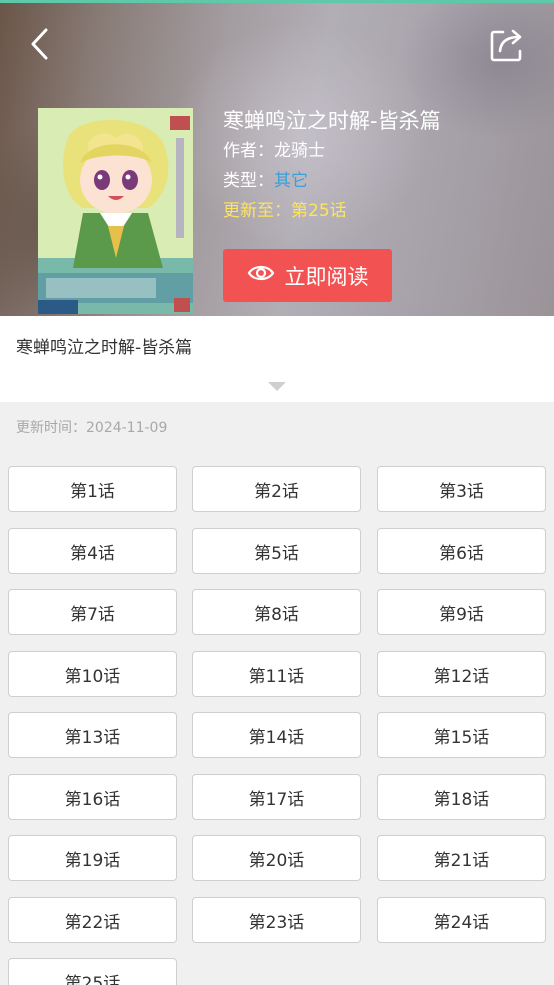  Describe the element at coordinates (92, 971) in the screenshot. I see `chapter-button: 第25话` at that location.